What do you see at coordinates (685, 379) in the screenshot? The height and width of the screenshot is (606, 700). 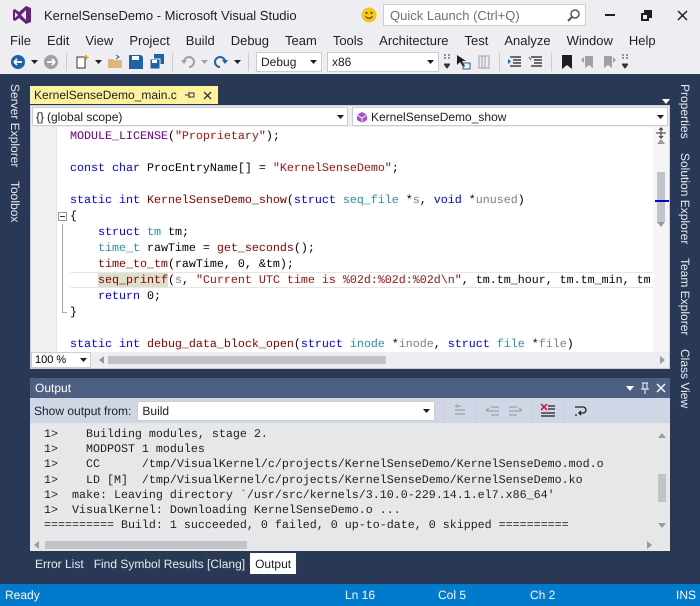 I see `tool-window-tab: Class View` at bounding box center [685, 379].